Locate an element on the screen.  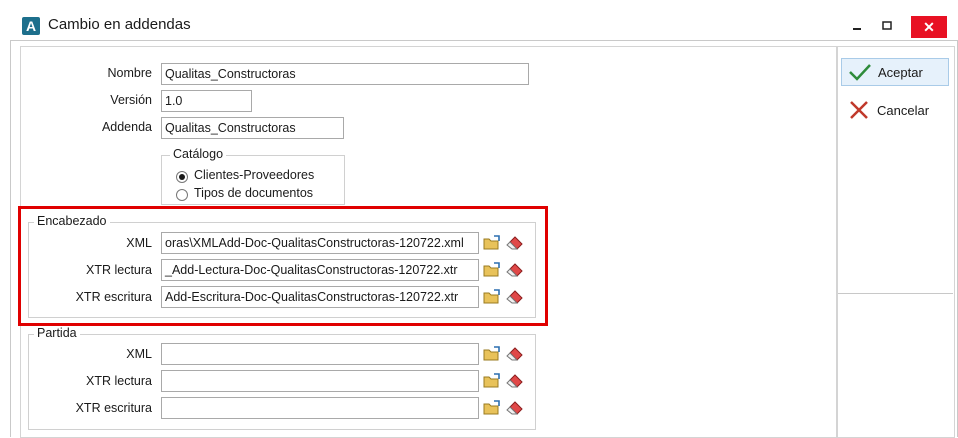
partida-xtr-lectura-field is located at coordinates (320, 381).